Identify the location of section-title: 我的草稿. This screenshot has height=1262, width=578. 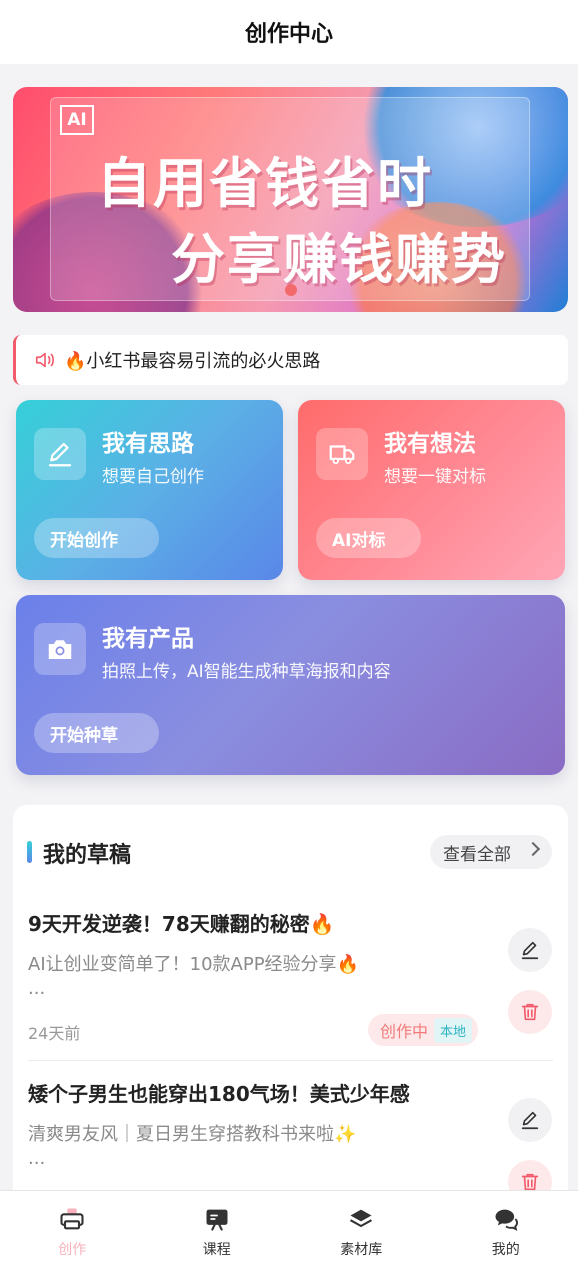
(87, 855).